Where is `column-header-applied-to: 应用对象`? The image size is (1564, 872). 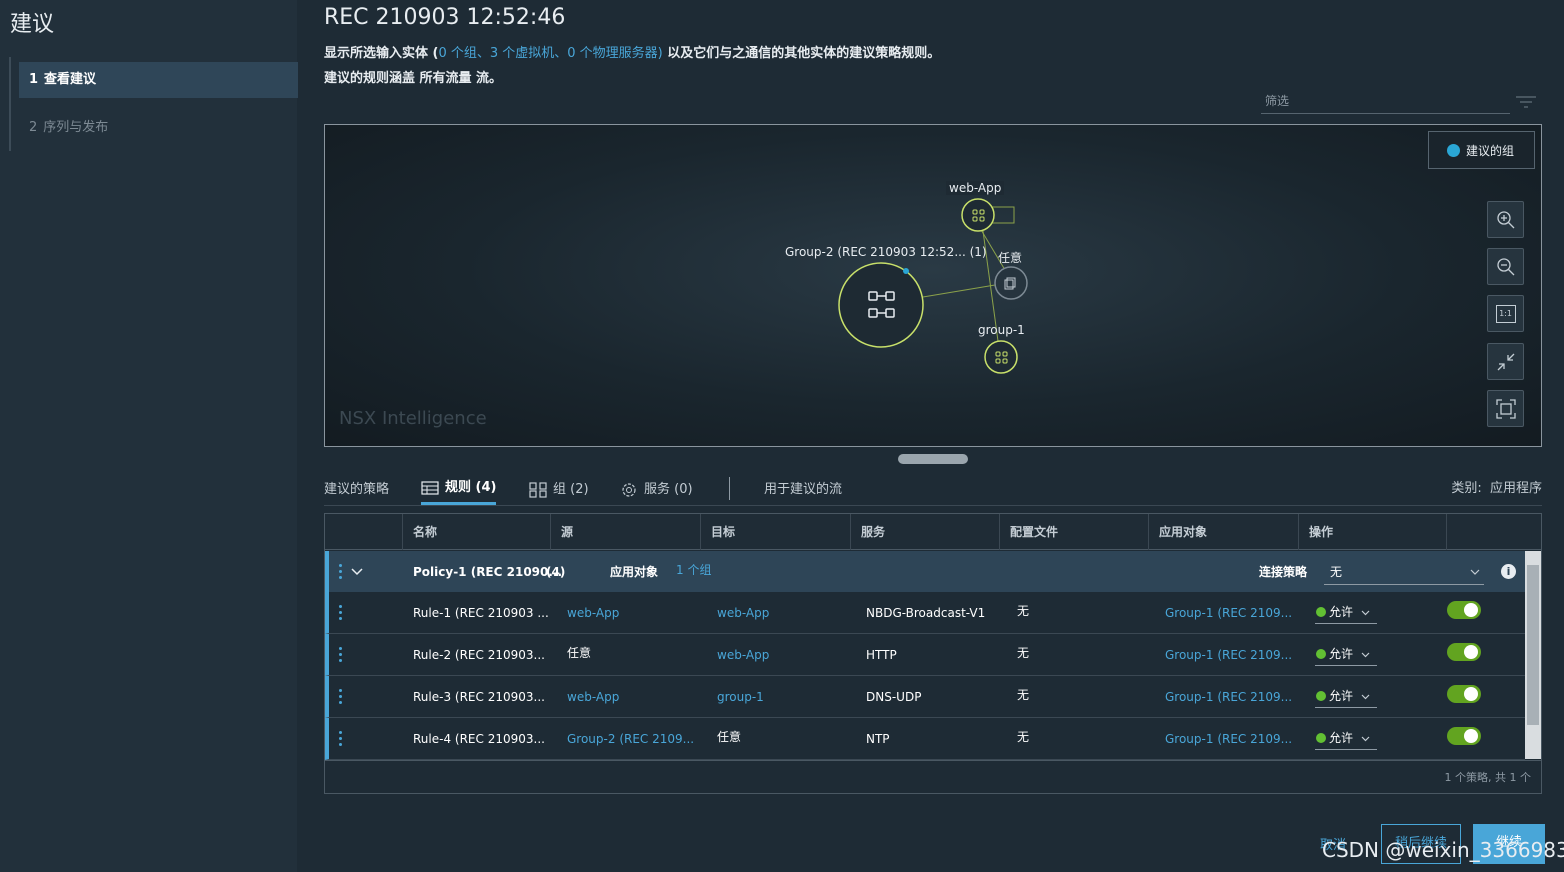
column-header-applied-to: 应用对象 is located at coordinates (1223, 532).